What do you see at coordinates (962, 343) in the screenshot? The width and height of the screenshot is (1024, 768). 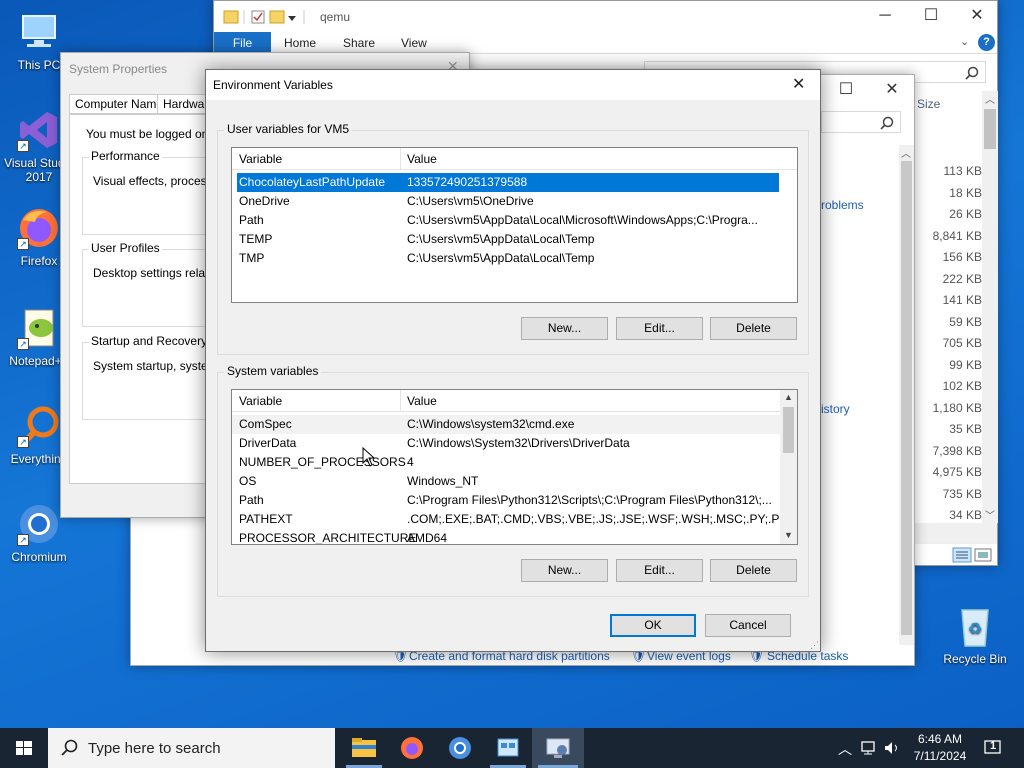 I see `file-size-cell: 705 KB` at bounding box center [962, 343].